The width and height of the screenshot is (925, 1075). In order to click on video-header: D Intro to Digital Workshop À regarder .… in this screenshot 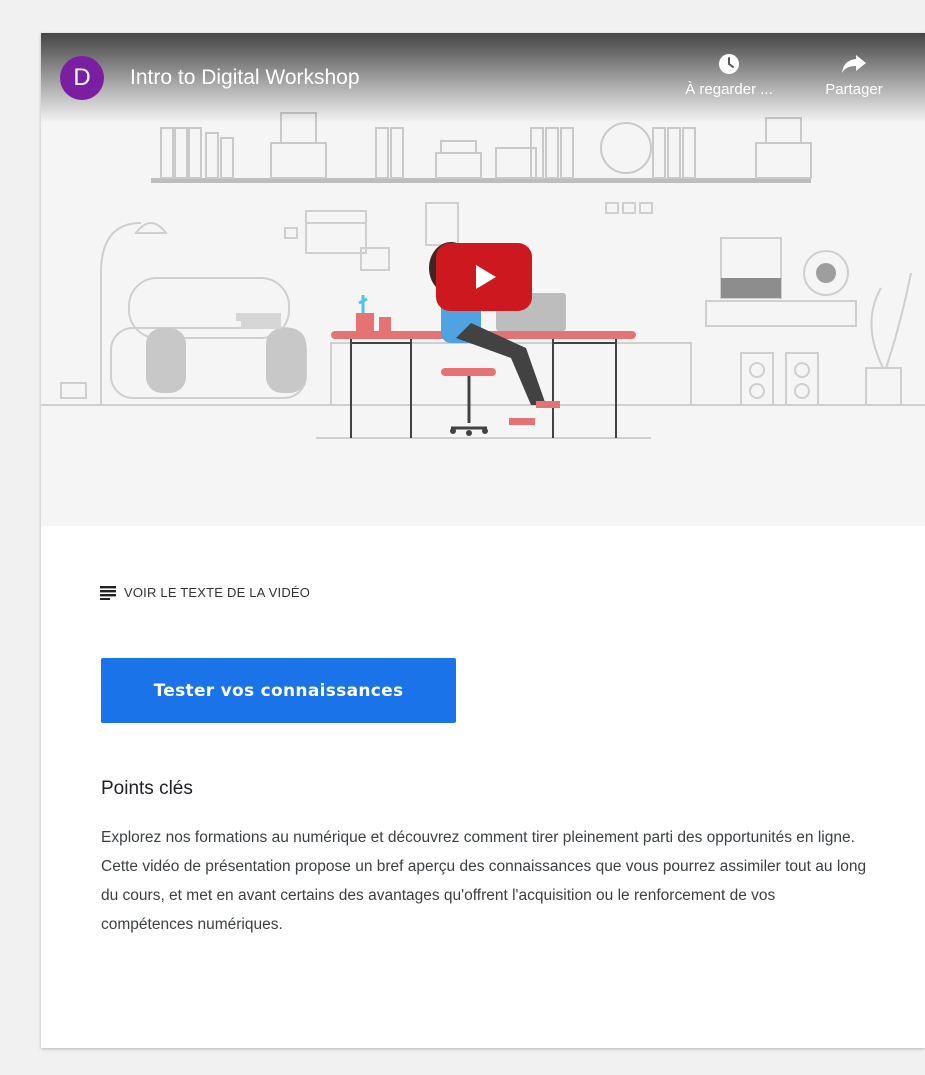, I will do `click(483, 78)`.